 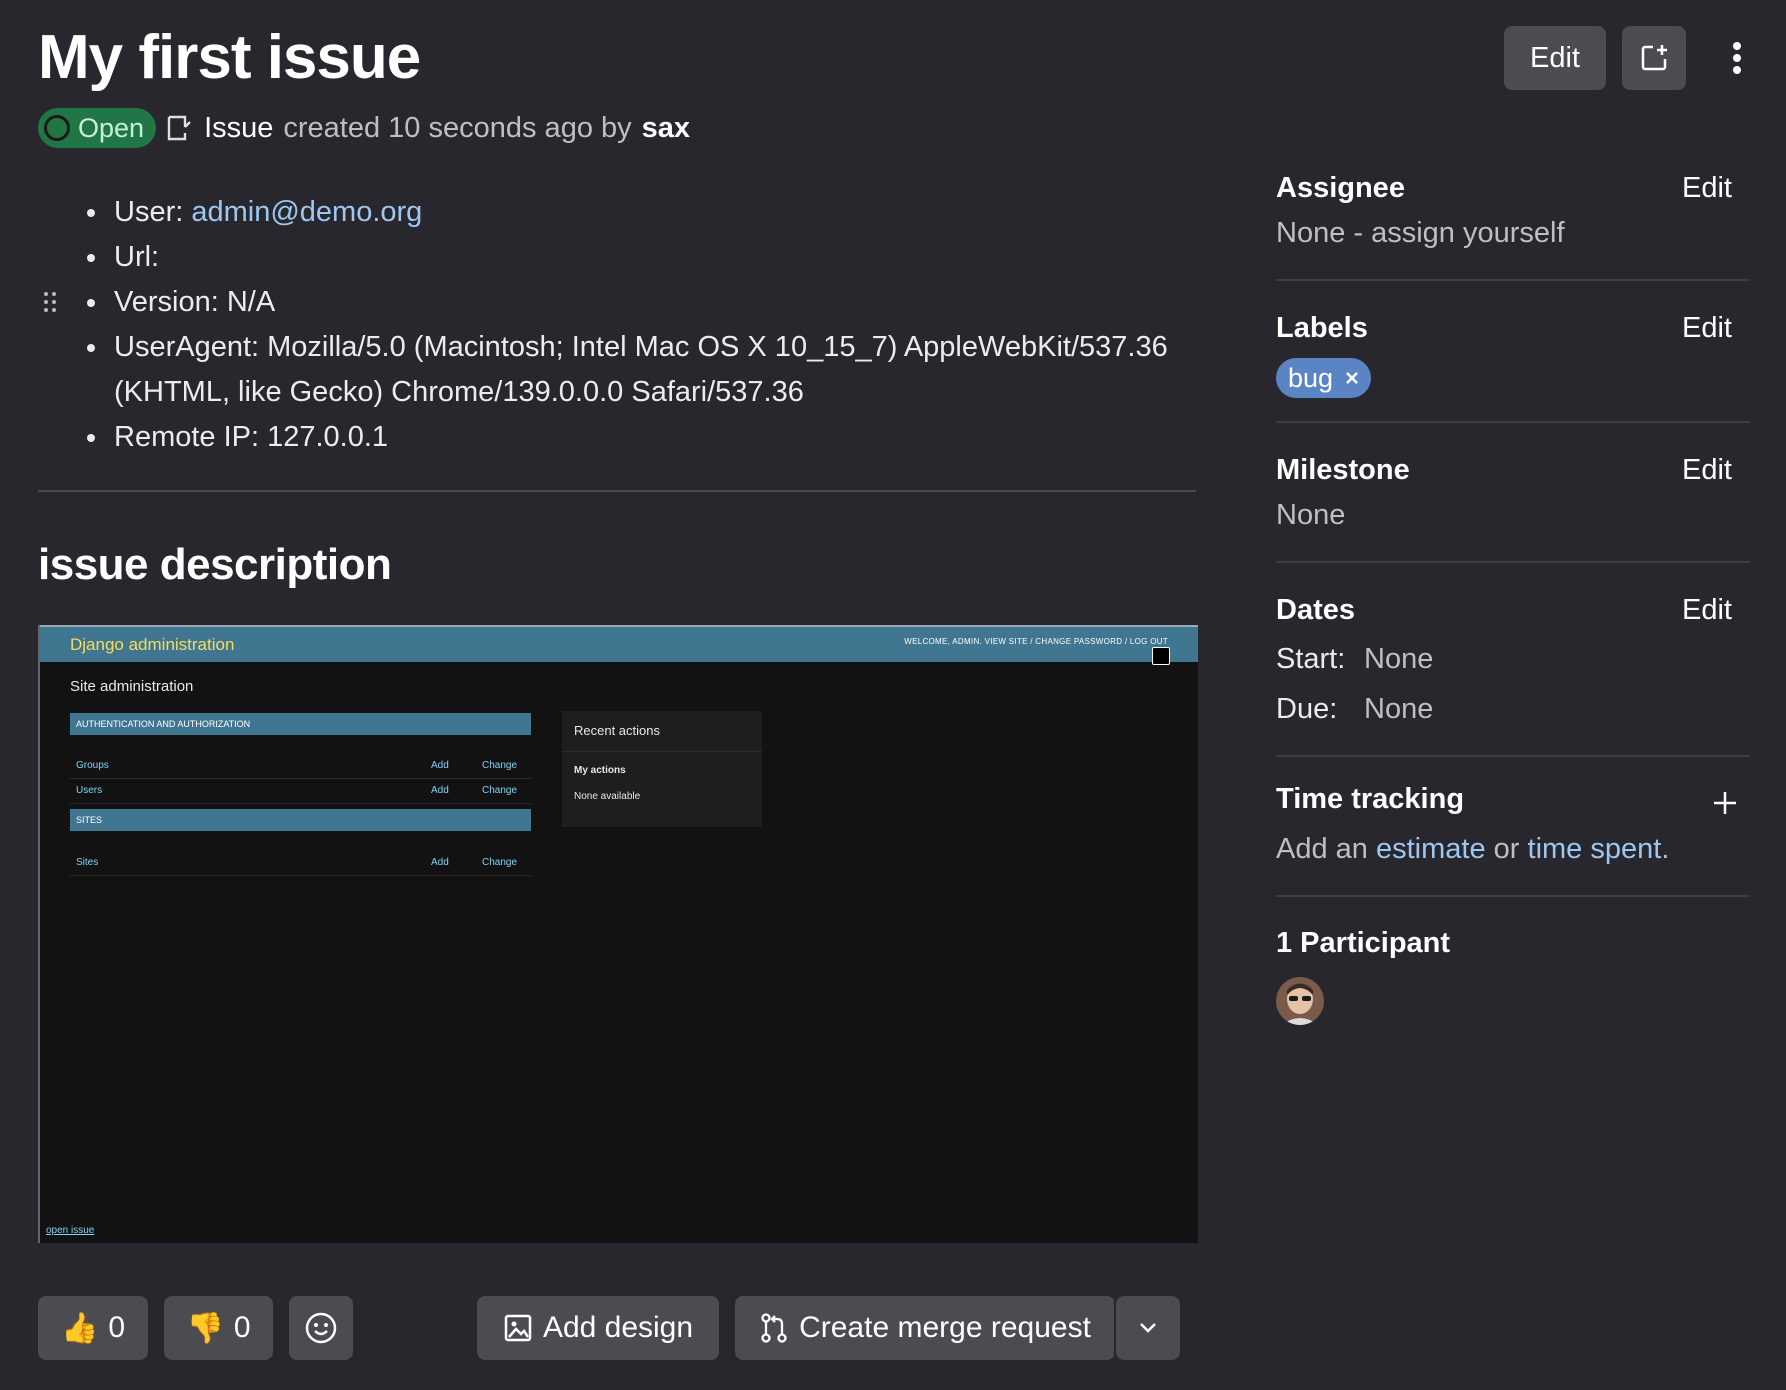 What do you see at coordinates (666, 128) in the screenshot?
I see `author-link: sax` at bounding box center [666, 128].